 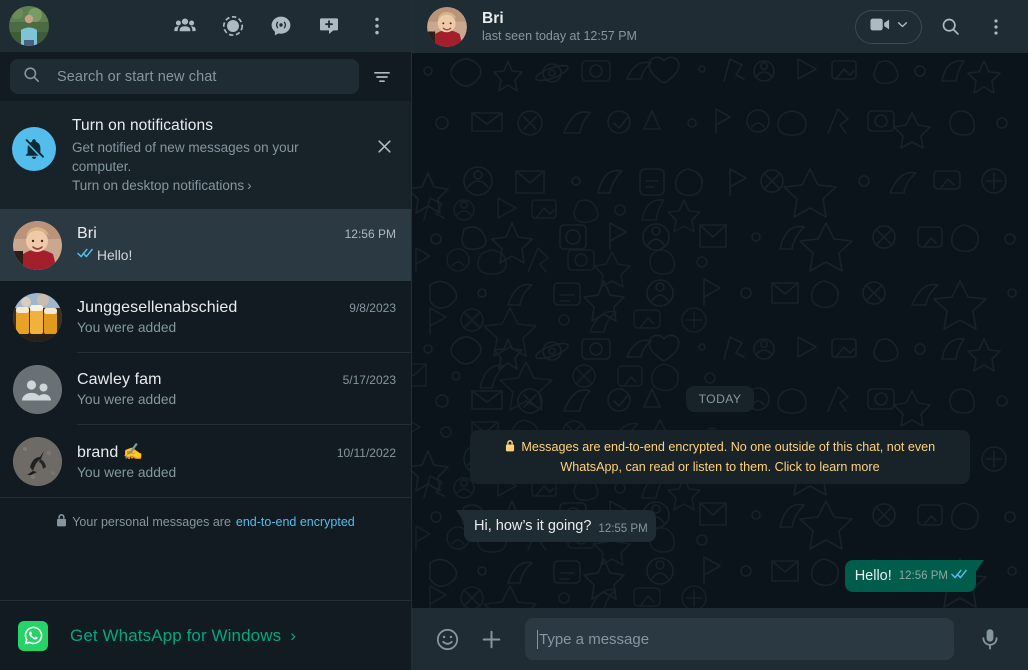 I want to click on get-whatsapp-label-wrap: Get WhatsApp for Windows ›, so click(x=183, y=636).